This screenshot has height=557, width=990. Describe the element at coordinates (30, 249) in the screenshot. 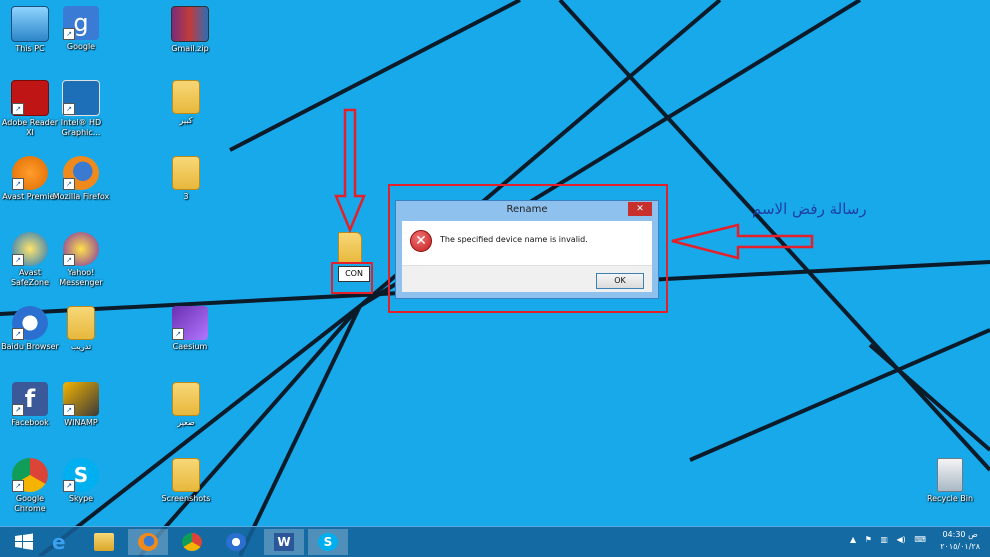

I see `avast-safezone-icon: ↗` at that location.